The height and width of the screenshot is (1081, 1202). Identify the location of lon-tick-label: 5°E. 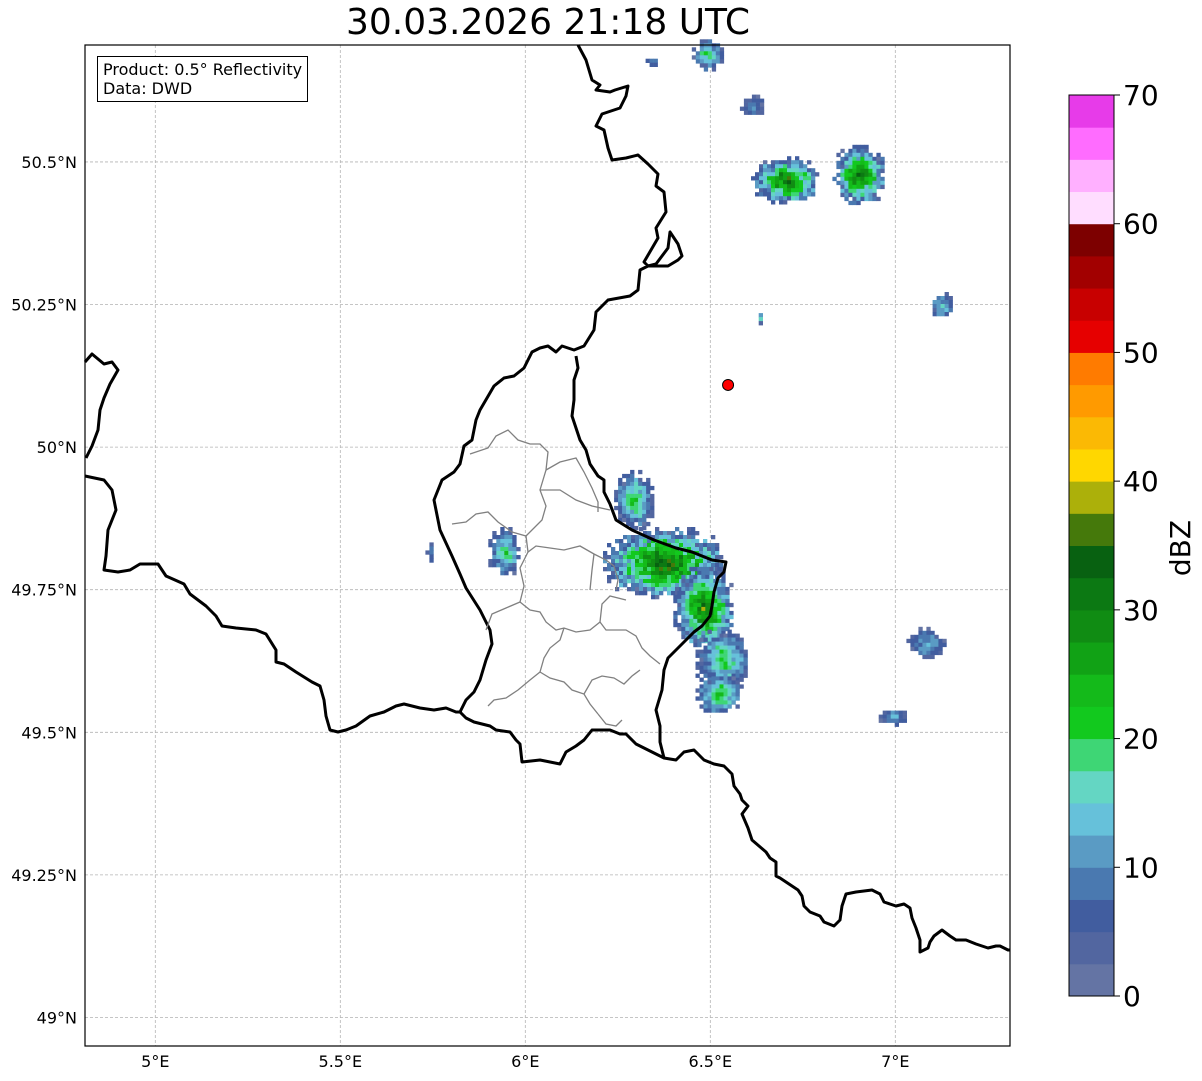
(155, 1061).